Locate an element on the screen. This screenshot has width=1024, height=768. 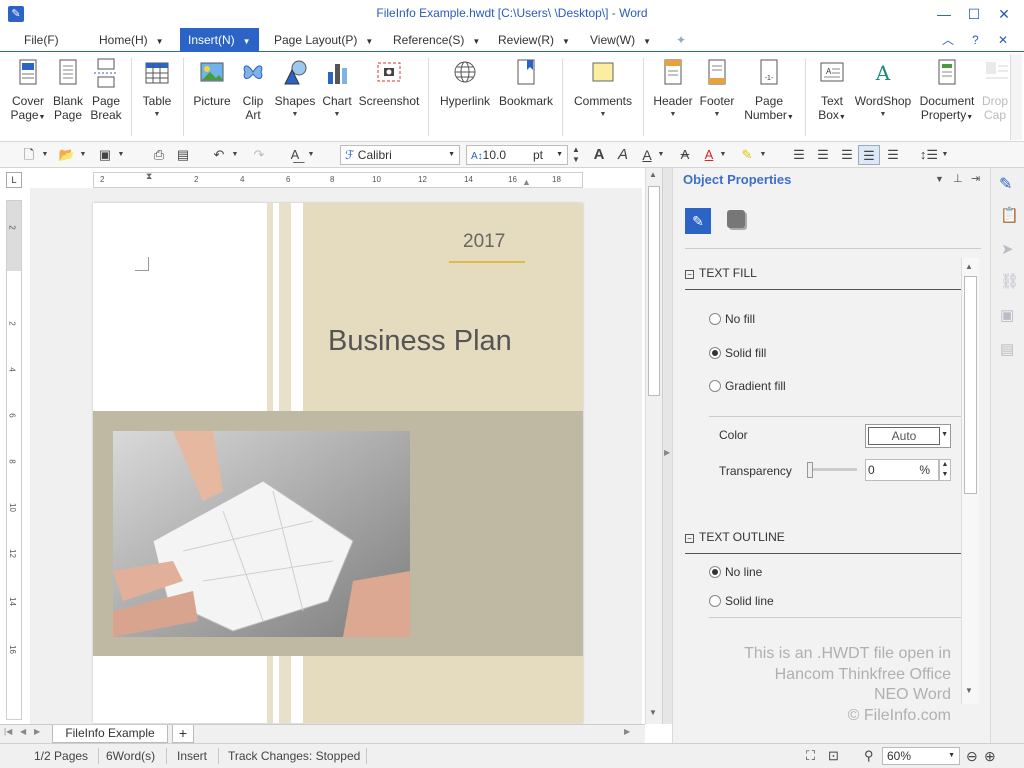
align-right-icon: ☰ is located at coordinates (847, 155).